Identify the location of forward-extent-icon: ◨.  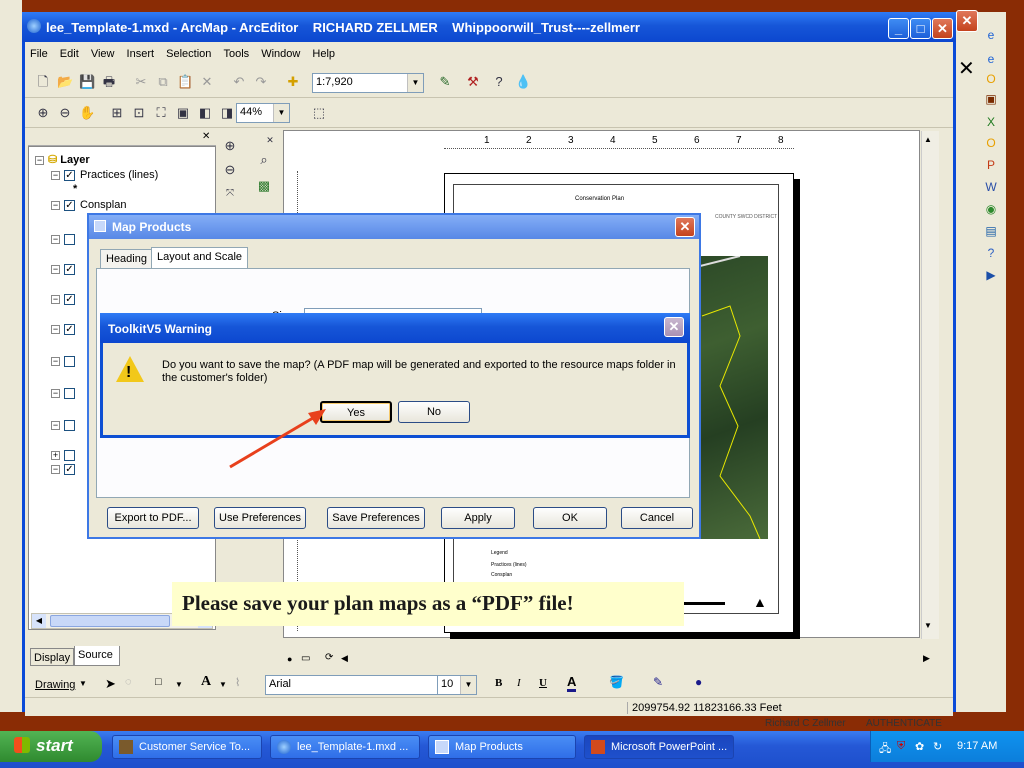
(227, 113).